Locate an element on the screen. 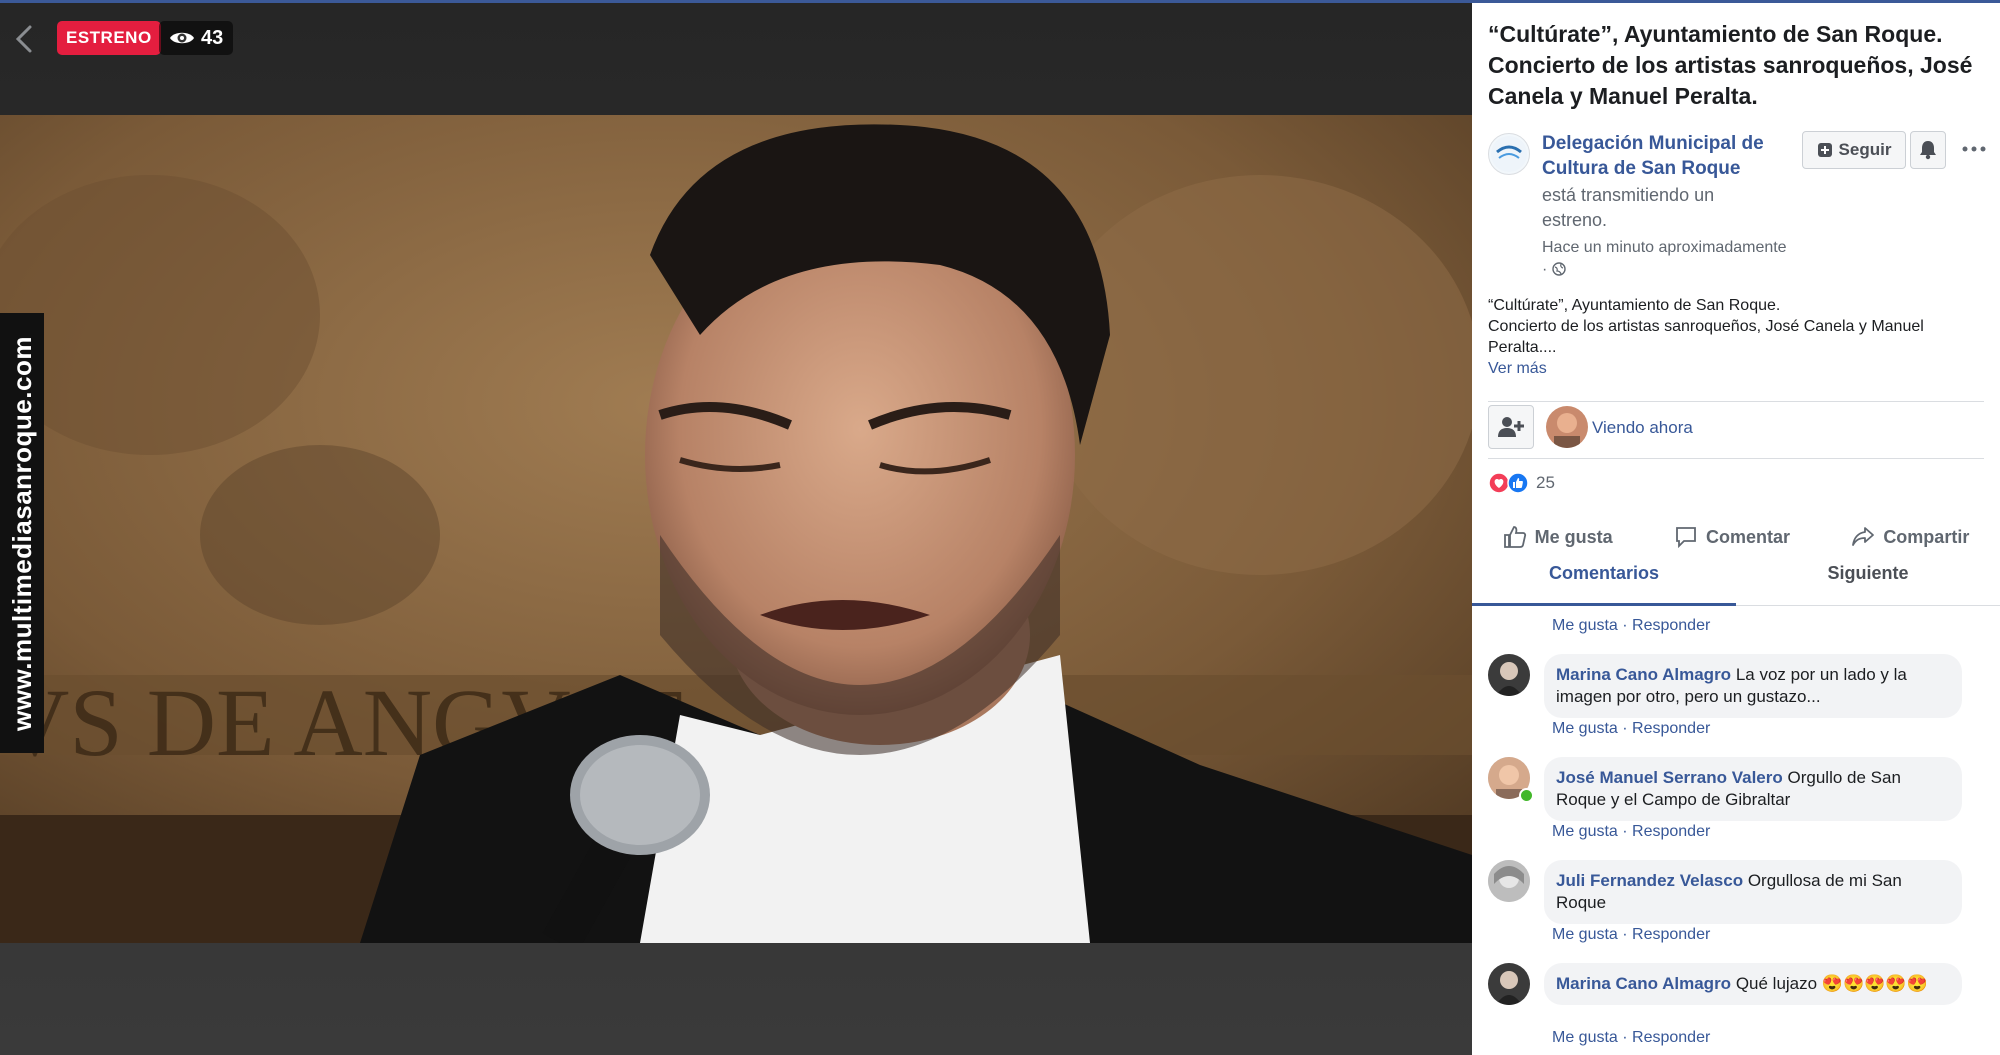  share-arrow-icon is located at coordinates (1863, 536).